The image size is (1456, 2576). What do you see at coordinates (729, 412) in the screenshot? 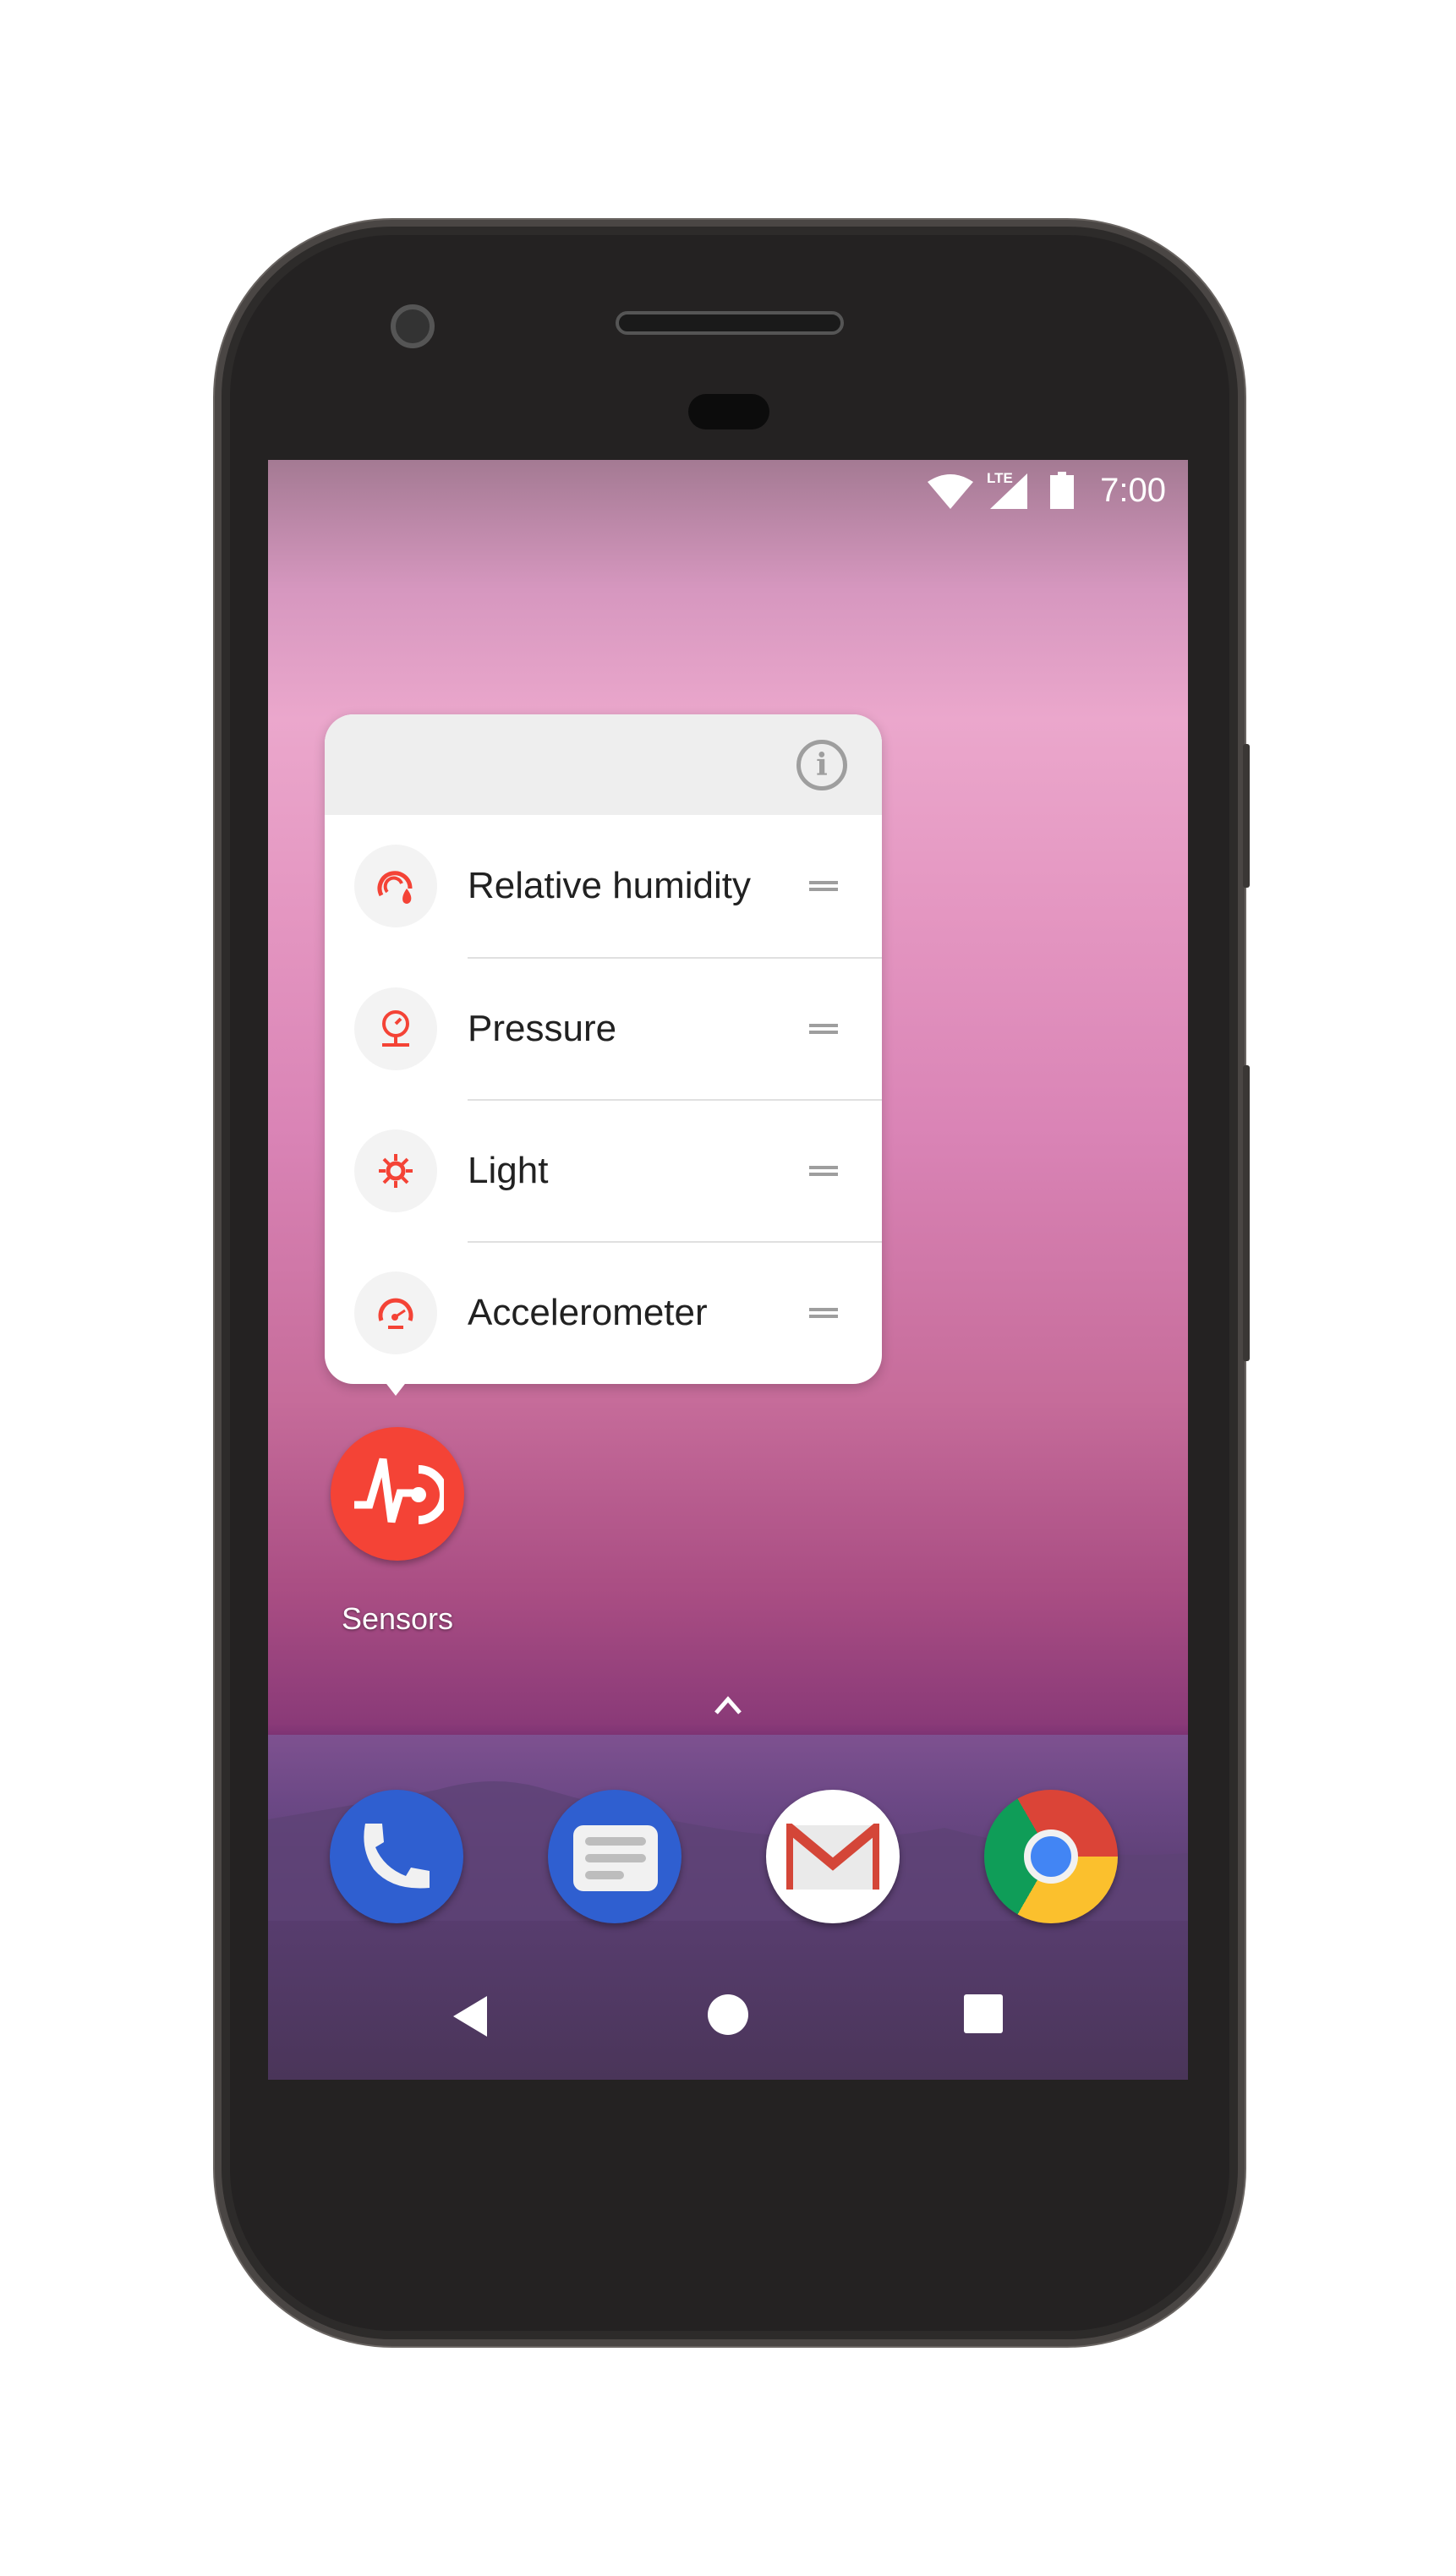
I see `proximity-sensor` at bounding box center [729, 412].